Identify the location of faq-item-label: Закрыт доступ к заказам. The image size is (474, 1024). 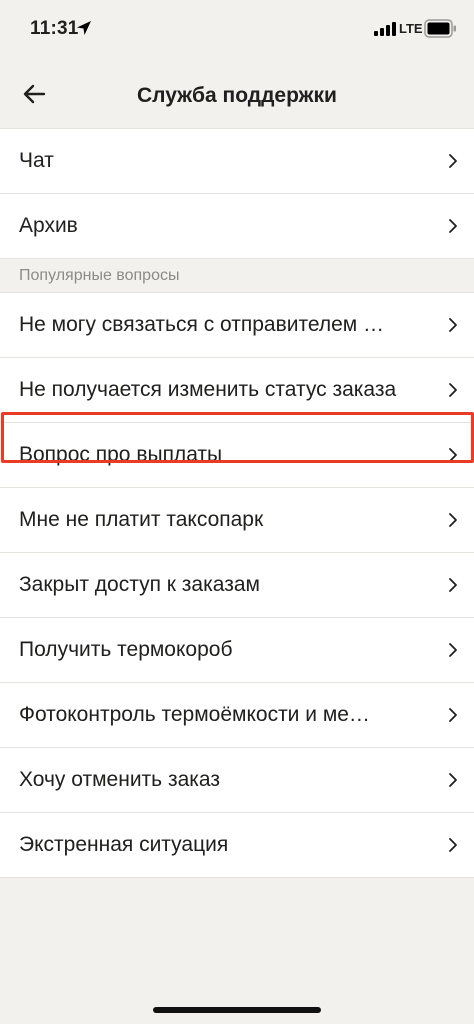
(139, 584).